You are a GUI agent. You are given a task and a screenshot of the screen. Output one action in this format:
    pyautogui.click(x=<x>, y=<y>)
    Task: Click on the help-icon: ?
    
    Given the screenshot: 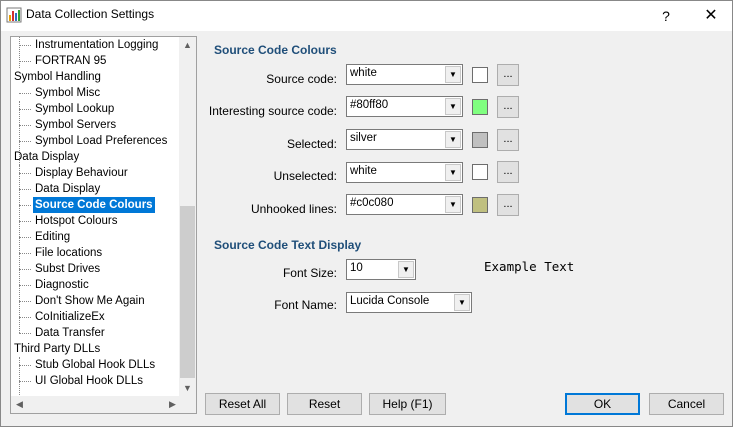 What is the action you would take?
    pyautogui.click(x=666, y=16)
    